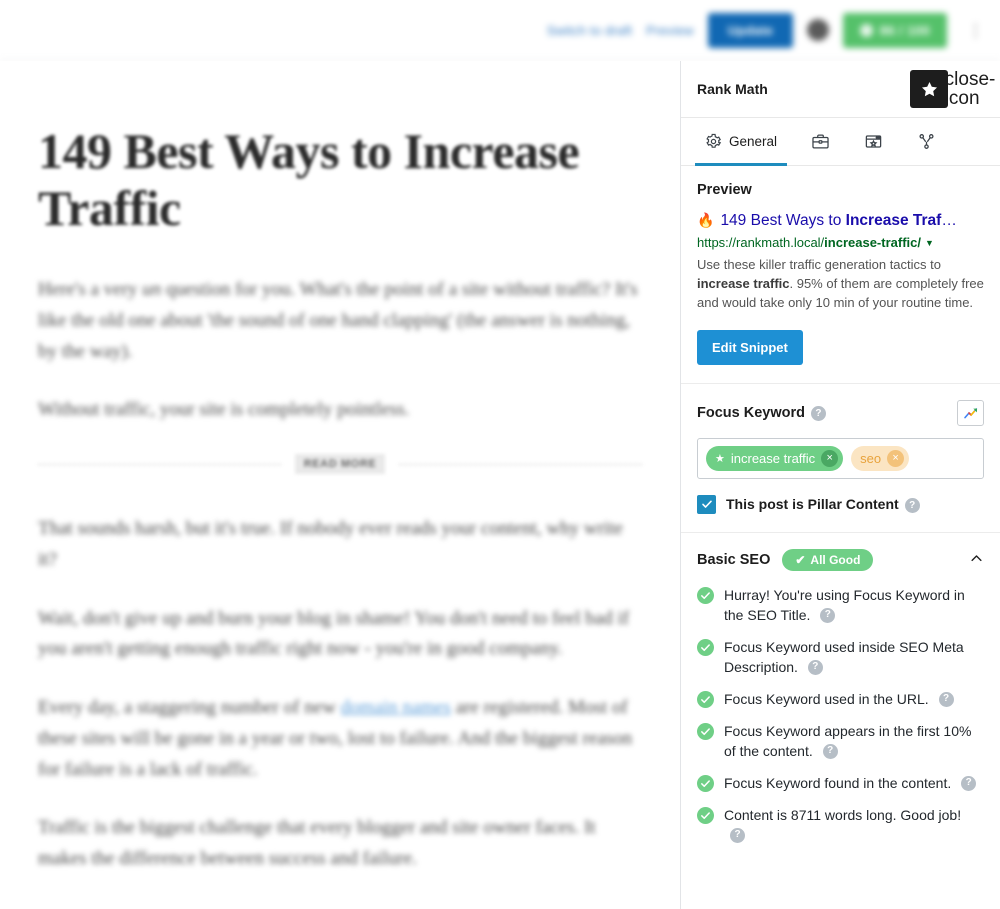 This screenshot has height=909, width=1000. I want to click on list-item: Focus Keyword used in the URL. ?, so click(840, 699).